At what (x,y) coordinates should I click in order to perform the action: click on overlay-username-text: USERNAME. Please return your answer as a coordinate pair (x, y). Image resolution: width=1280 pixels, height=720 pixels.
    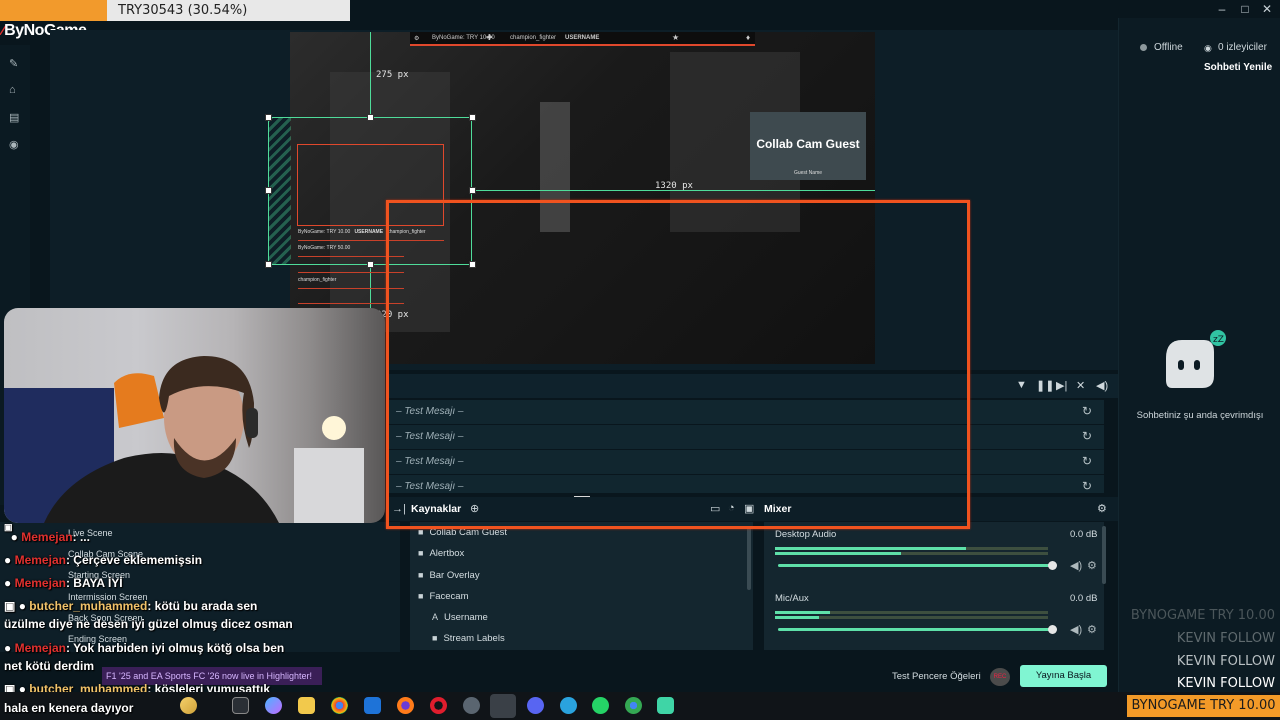
    Looking at the image, I should click on (582, 38).